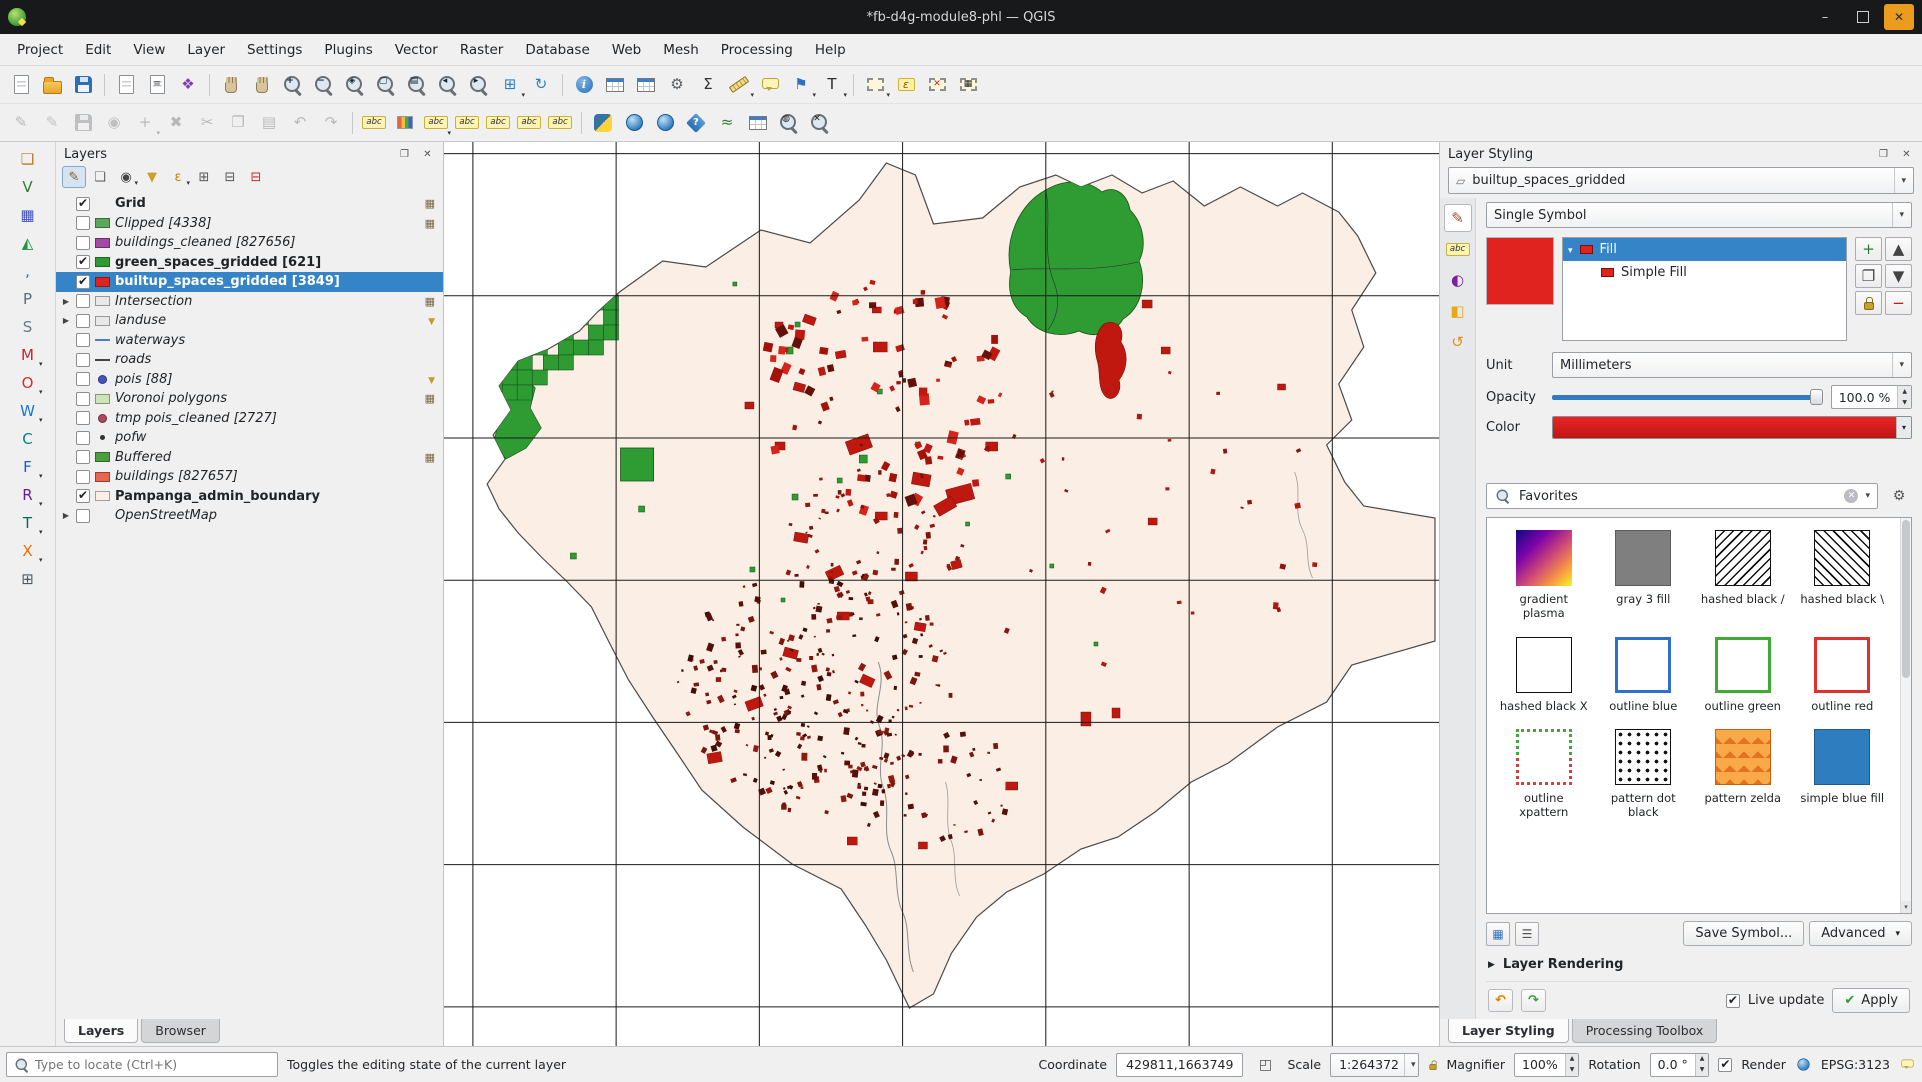 The height and width of the screenshot is (1082, 1922). Describe the element at coordinates (677, 85) in the screenshot. I see `processing-toolbox-icon: ⚙` at that location.